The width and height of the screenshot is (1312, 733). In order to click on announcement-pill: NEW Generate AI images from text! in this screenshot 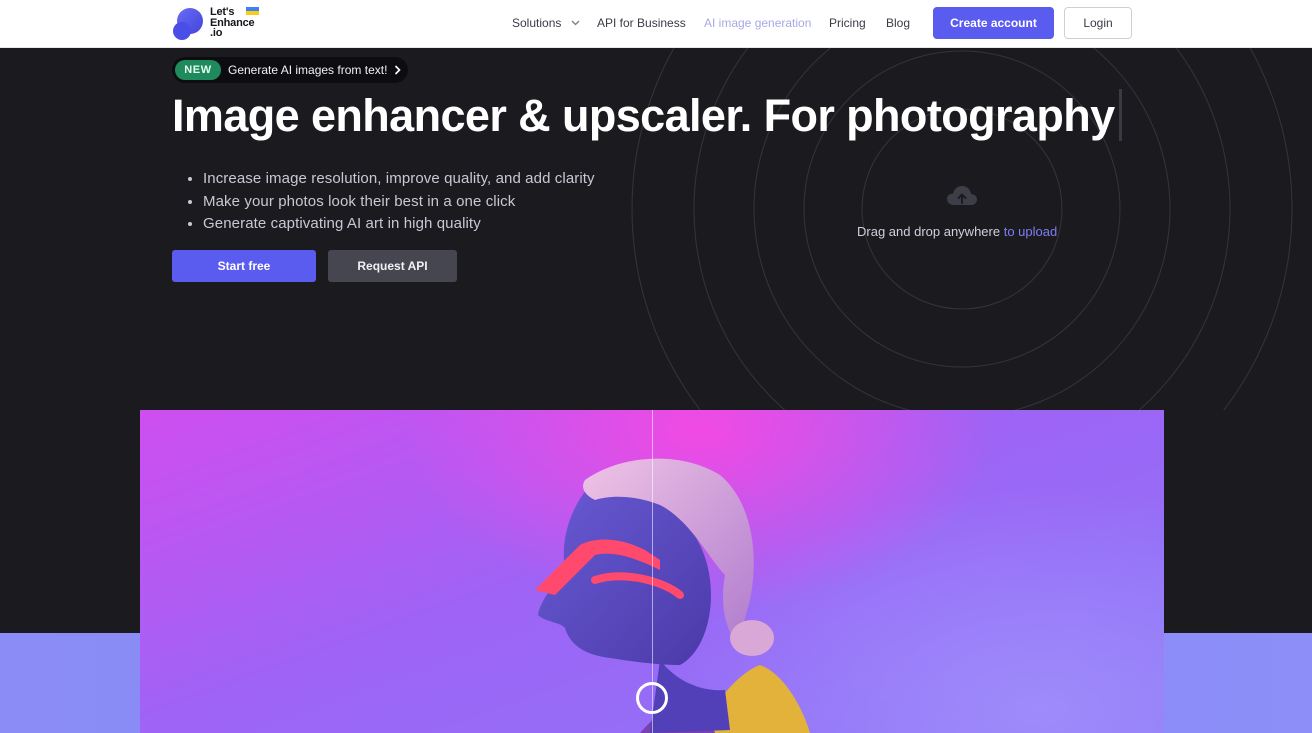, I will do `click(290, 70)`.